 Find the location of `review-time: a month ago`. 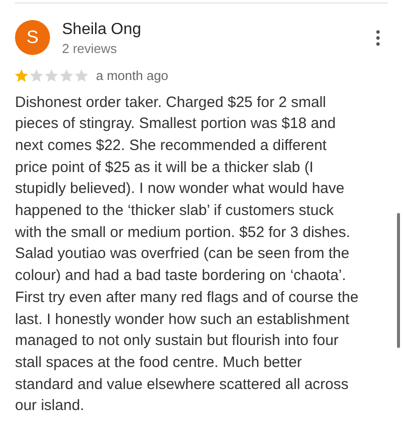

review-time: a month ago is located at coordinates (132, 76).